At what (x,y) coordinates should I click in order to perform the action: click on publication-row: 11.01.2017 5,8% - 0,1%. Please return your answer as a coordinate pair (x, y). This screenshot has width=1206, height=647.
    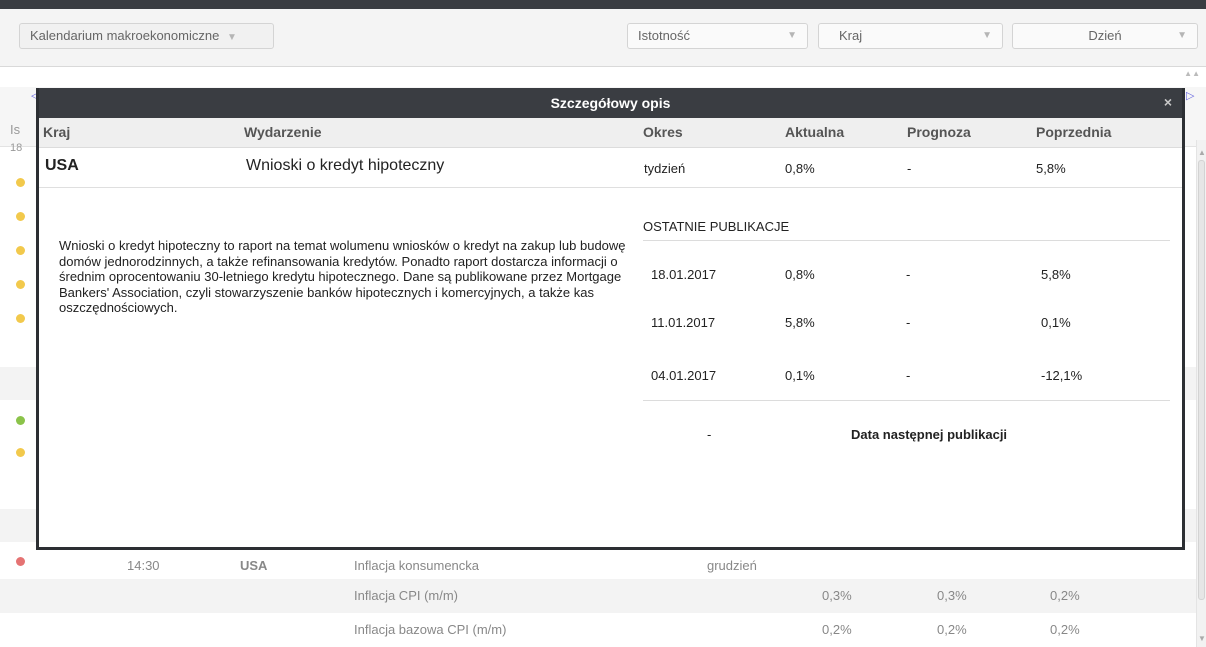
    Looking at the image, I should click on (906, 327).